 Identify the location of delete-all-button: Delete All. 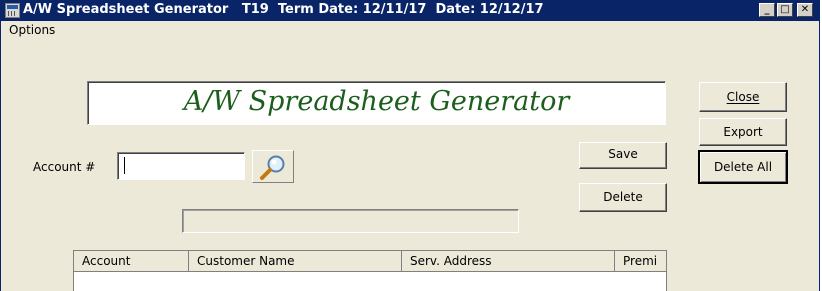
(743, 167).